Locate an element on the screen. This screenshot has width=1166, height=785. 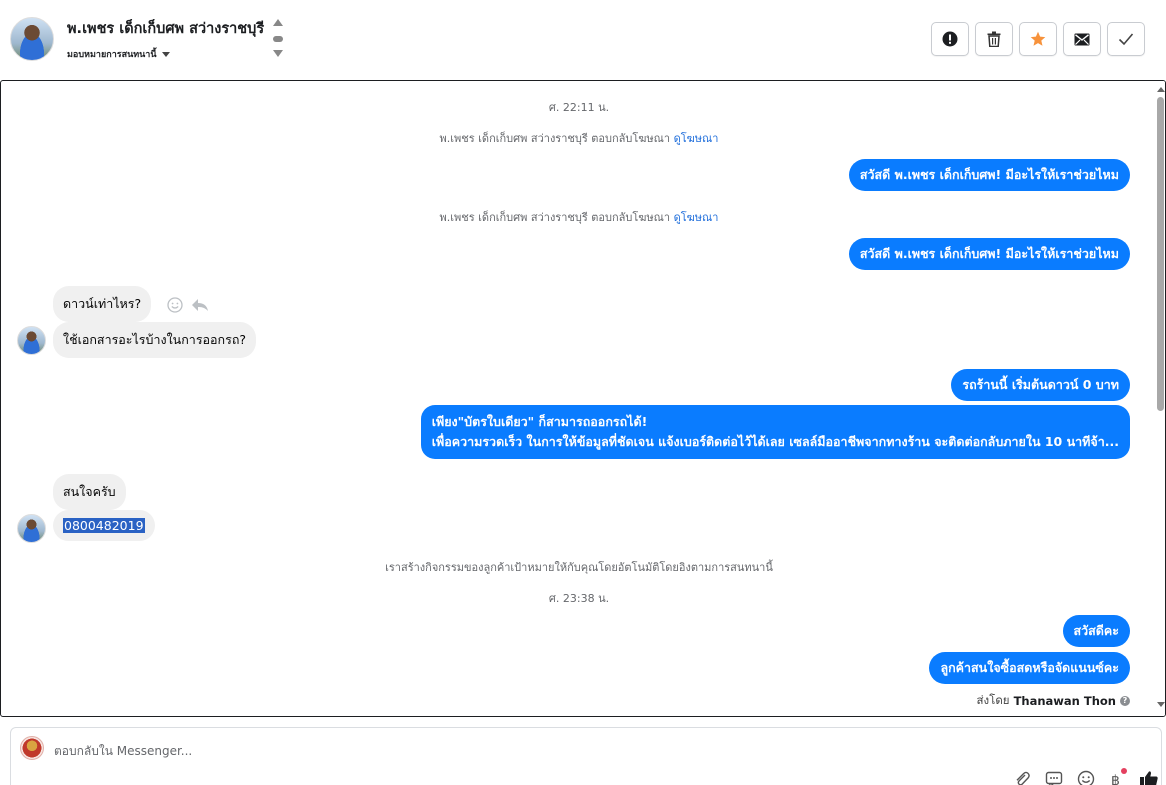
saved-reply-icon is located at coordinates (1054, 777).